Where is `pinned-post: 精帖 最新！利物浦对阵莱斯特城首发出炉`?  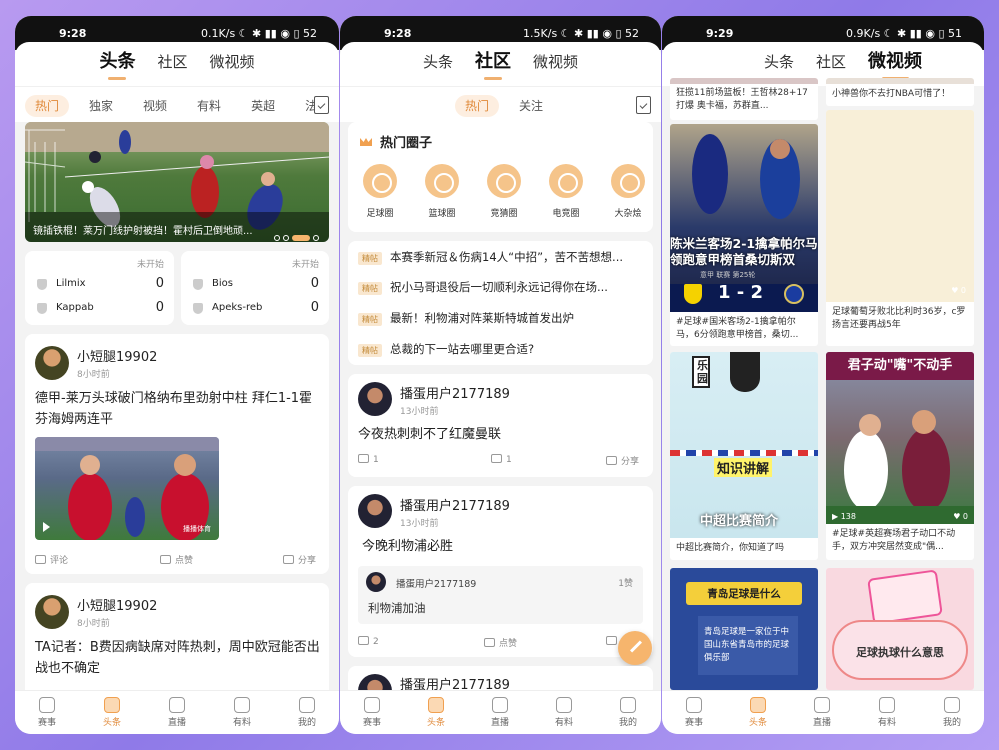
pinned-post: 精帖 最新！利物浦对阵莱斯特城首发出炉 is located at coordinates (466, 318).